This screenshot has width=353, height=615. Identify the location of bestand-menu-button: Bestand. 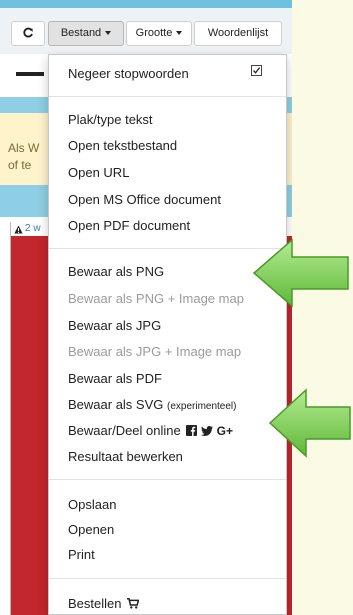
(86, 33).